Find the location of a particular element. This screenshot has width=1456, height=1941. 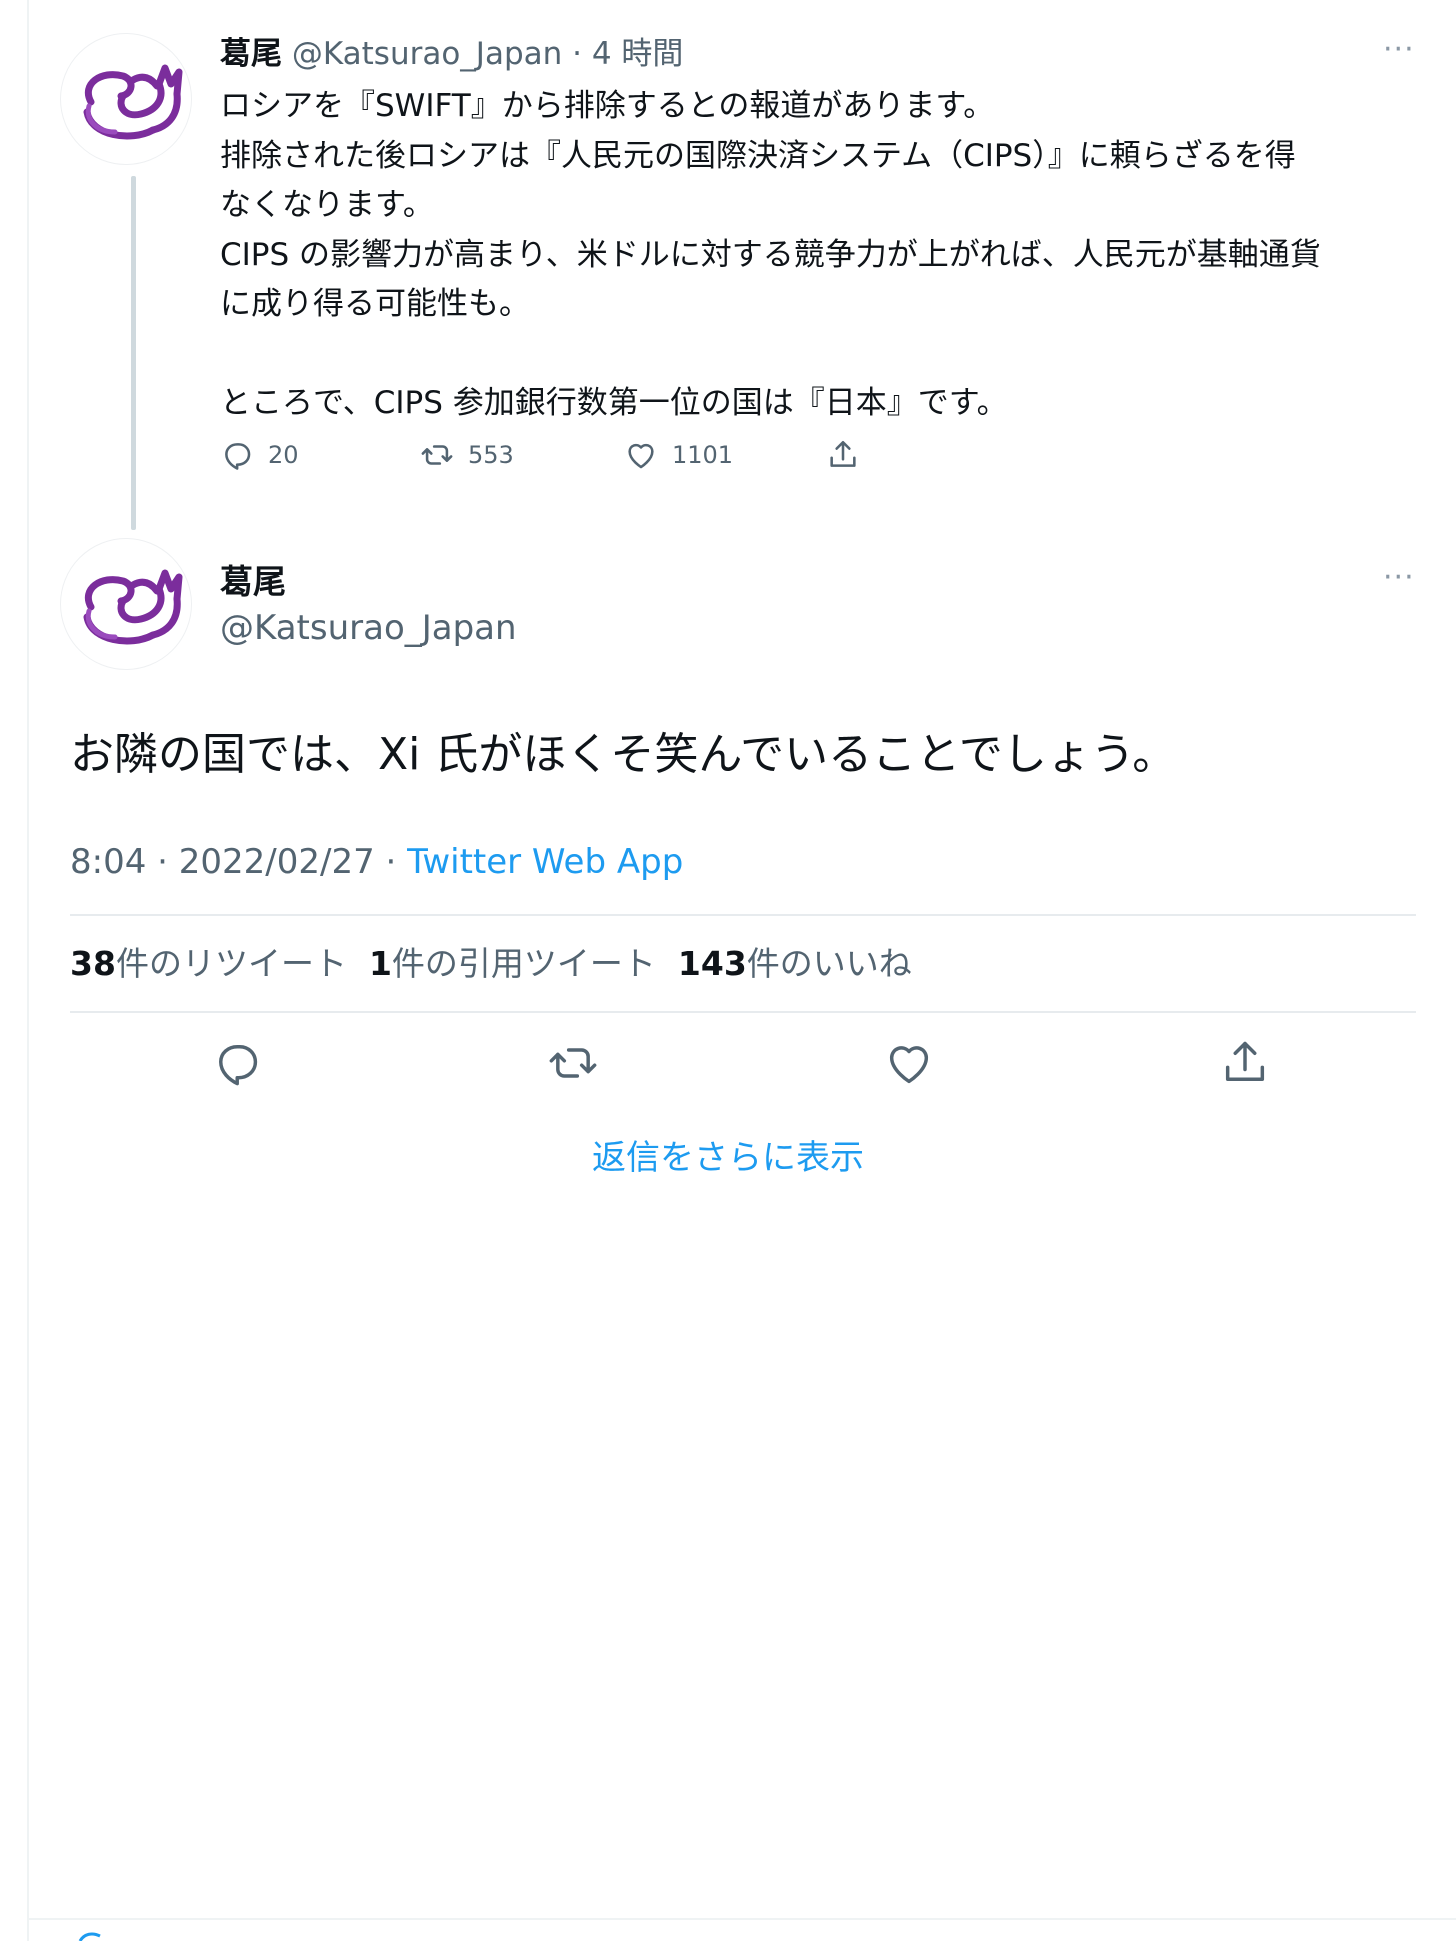

quotes-stat: 1件の引用ツイート is located at coordinates (512, 963).